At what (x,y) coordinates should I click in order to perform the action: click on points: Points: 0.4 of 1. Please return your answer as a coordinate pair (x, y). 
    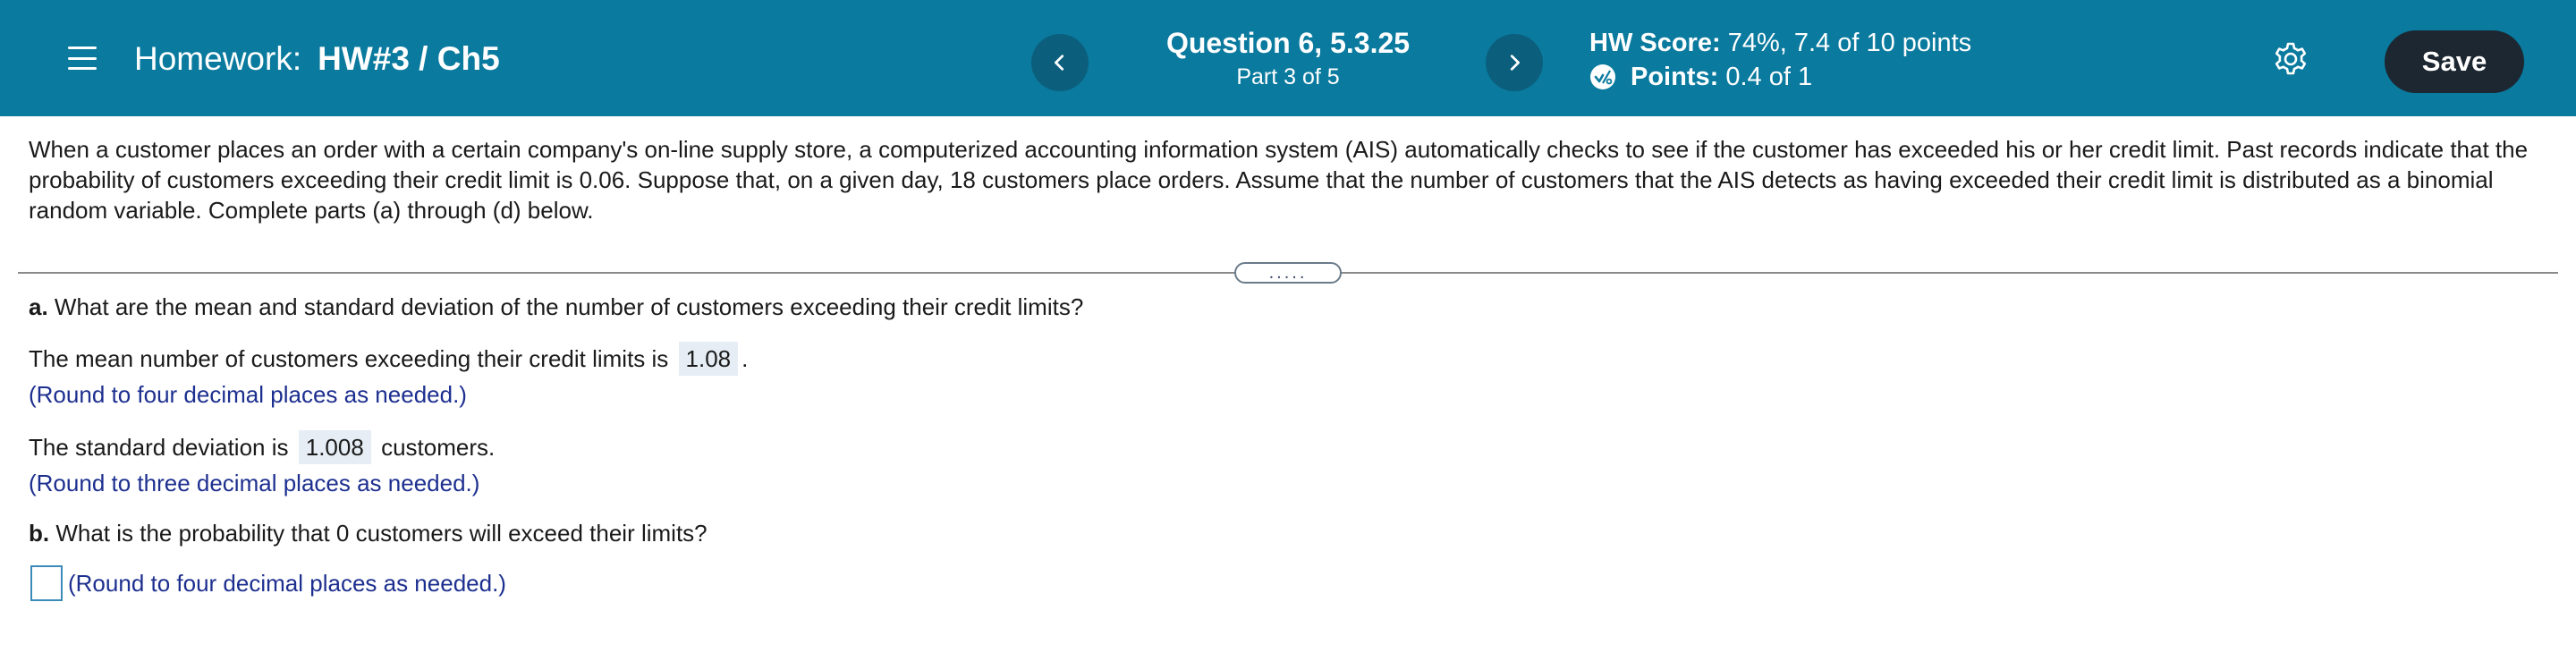
    Looking at the image, I should click on (1780, 77).